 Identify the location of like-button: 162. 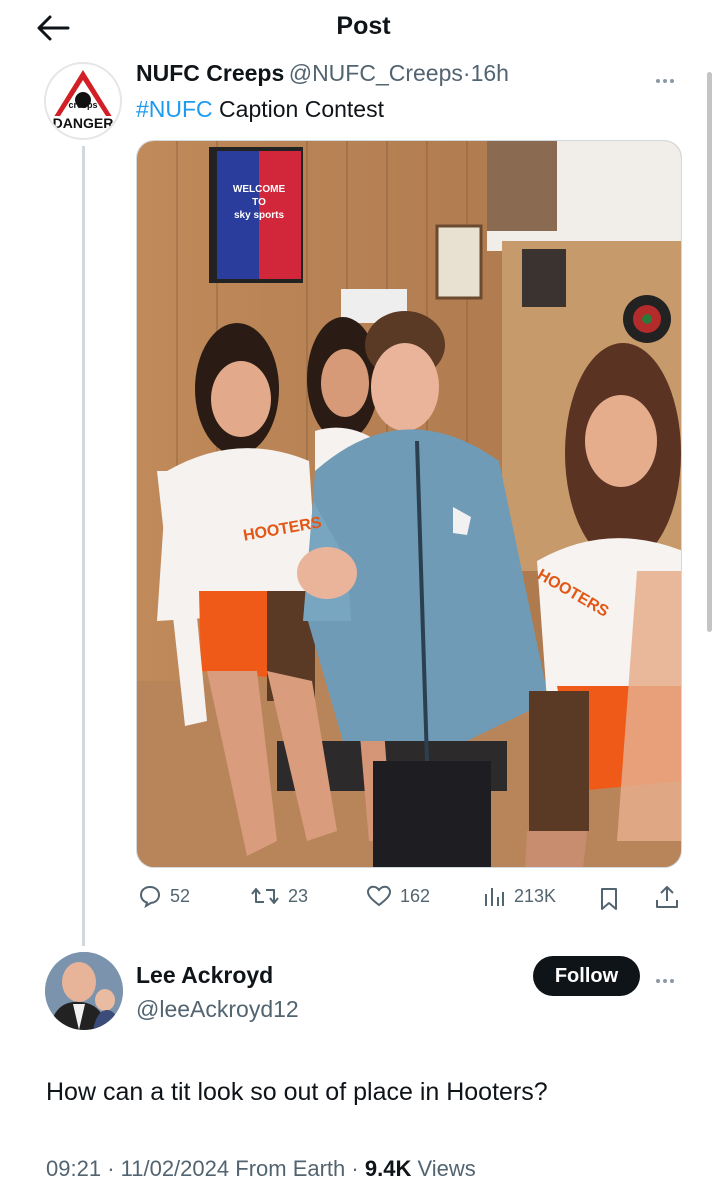
(398, 896).